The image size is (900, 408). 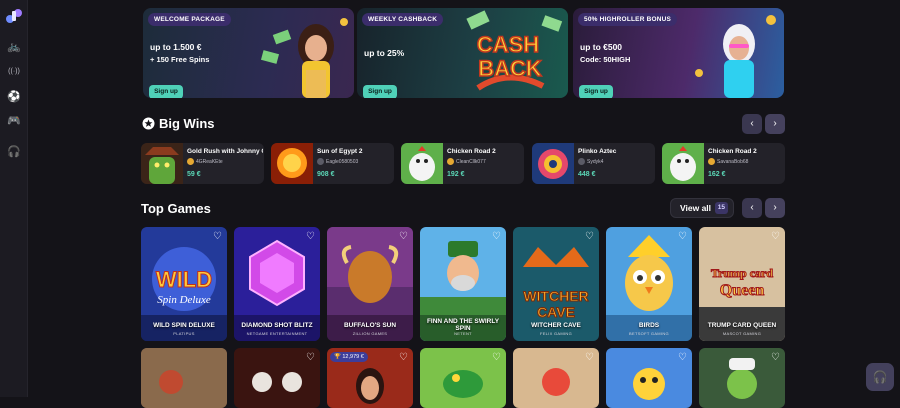 I want to click on top-games-next-button: ›, so click(x=775, y=208).